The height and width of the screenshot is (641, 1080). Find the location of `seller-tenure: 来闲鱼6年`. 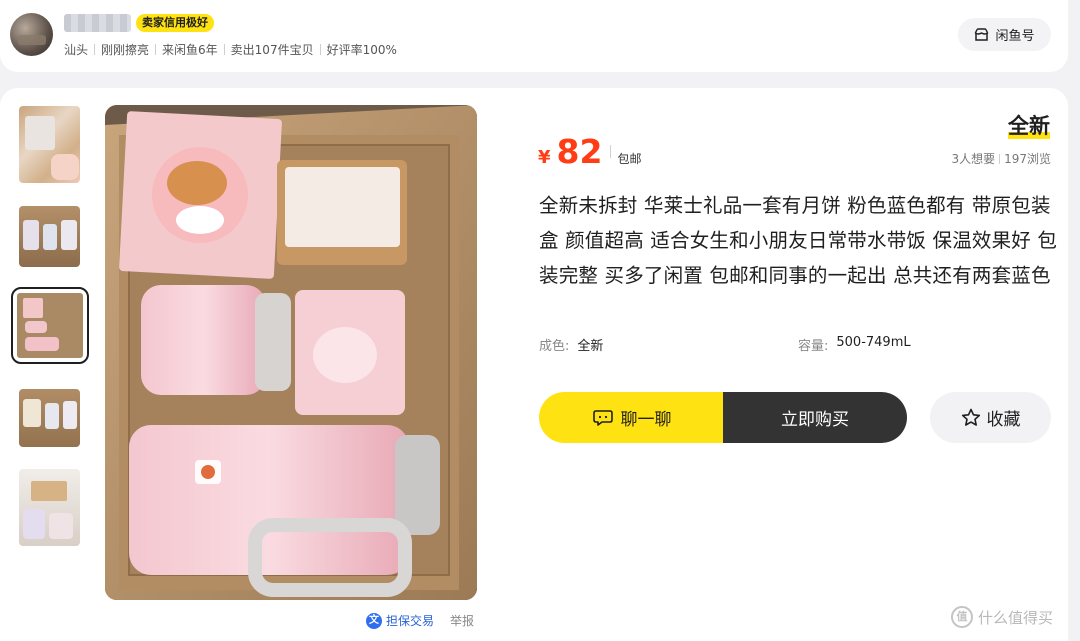

seller-tenure: 来闲鱼6年 is located at coordinates (190, 50).